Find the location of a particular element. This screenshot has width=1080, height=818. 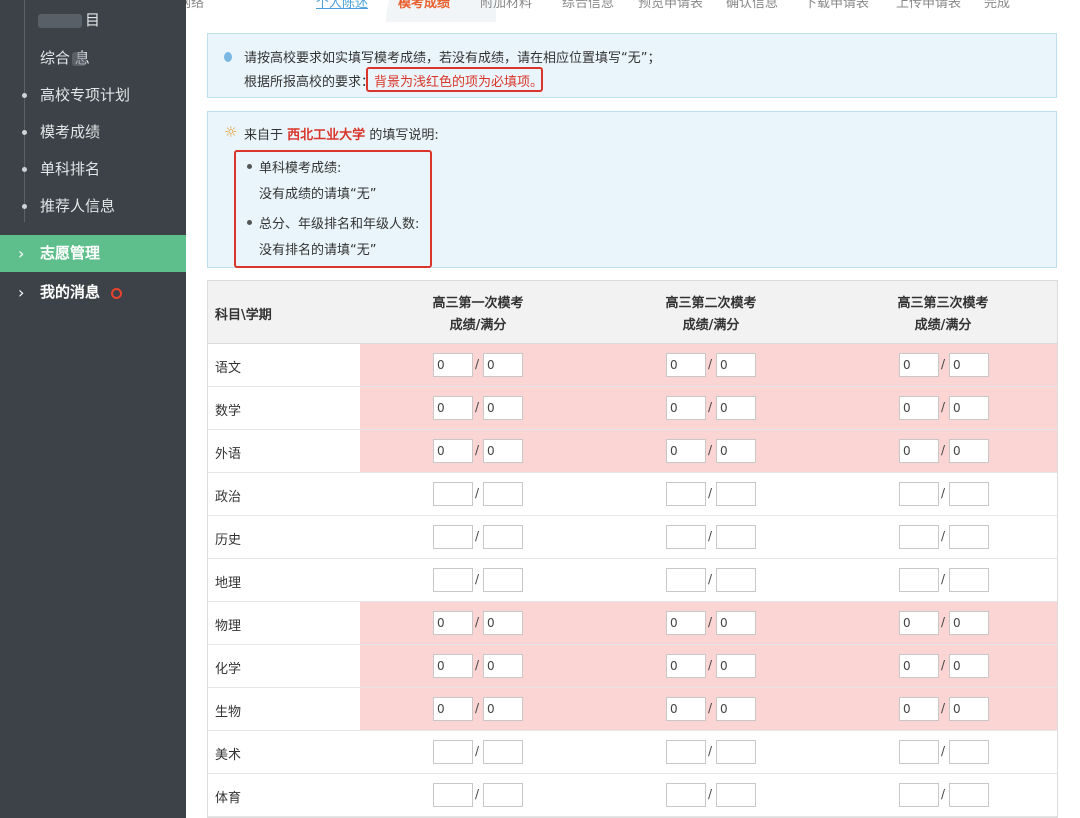

subject-label: 生物 is located at coordinates (228, 712).